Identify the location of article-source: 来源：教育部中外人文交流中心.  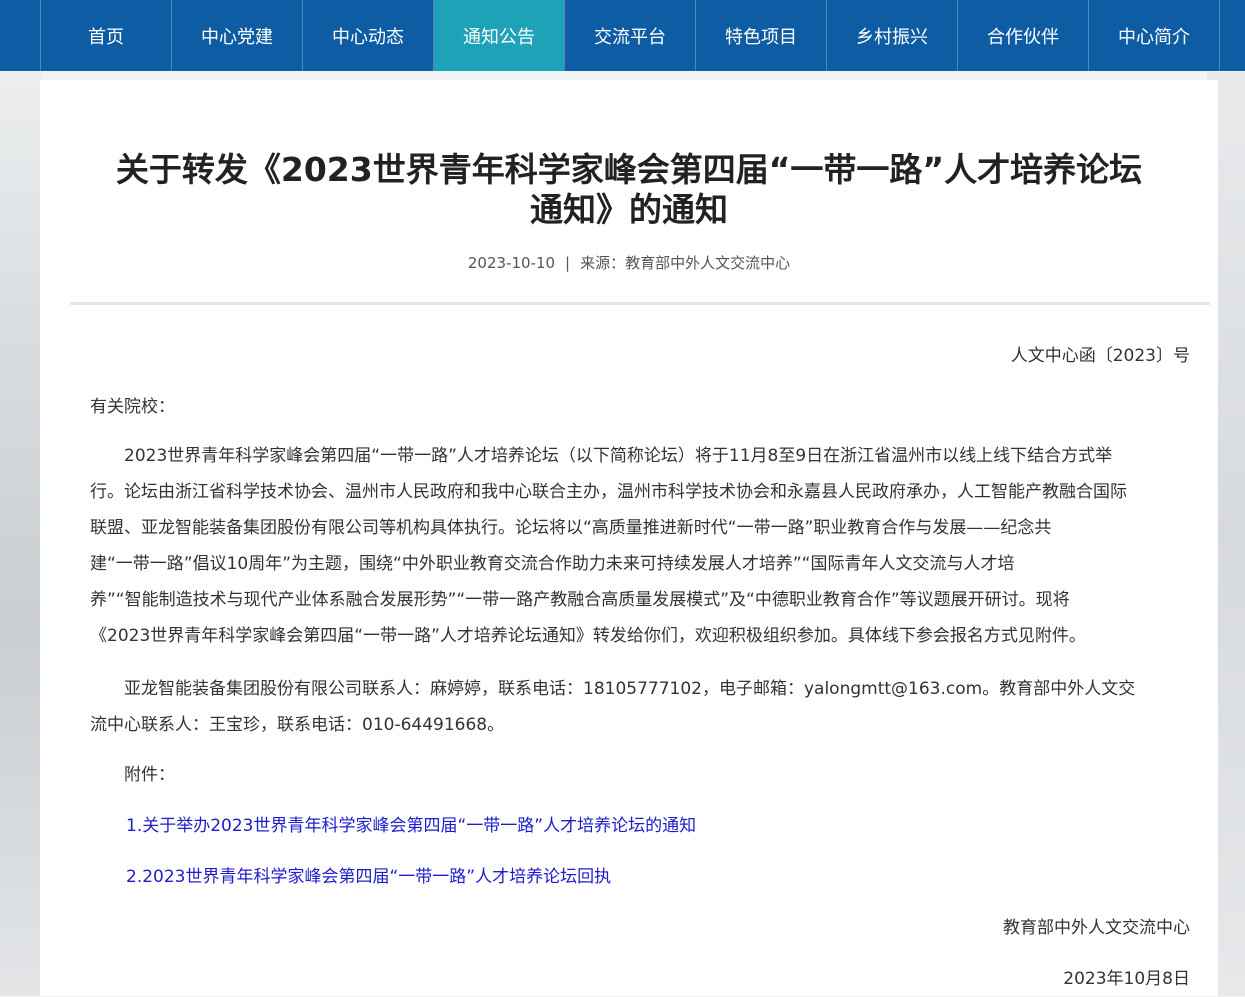
(685, 263).